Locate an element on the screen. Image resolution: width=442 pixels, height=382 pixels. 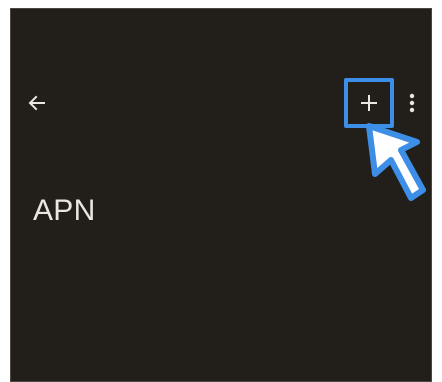
top-app-bar is located at coordinates (221, 103).